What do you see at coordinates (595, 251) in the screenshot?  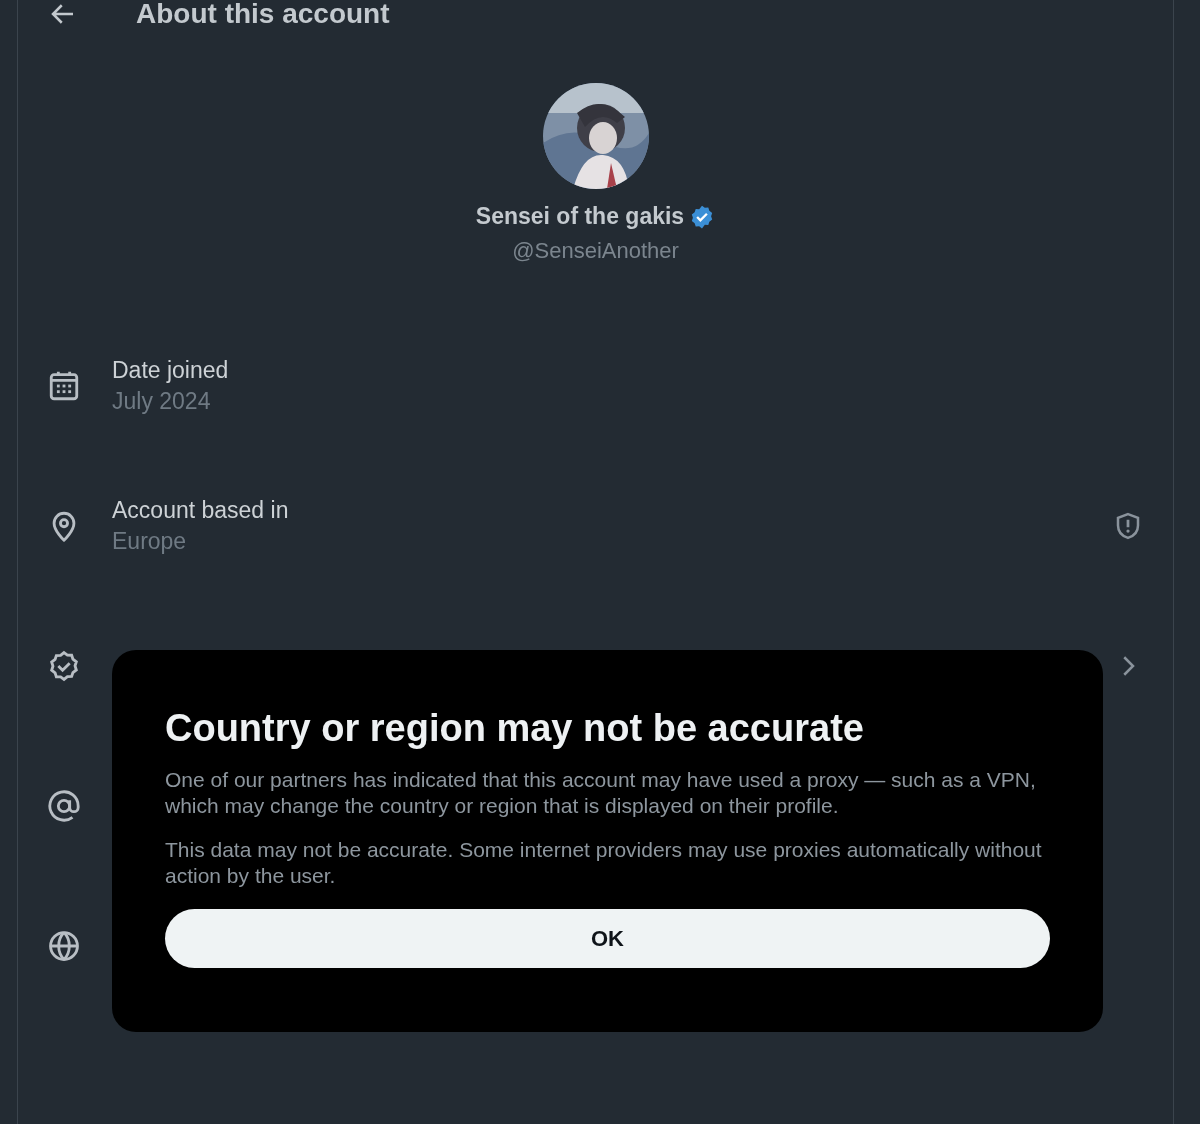 I see `username: @SenseiAnother` at bounding box center [595, 251].